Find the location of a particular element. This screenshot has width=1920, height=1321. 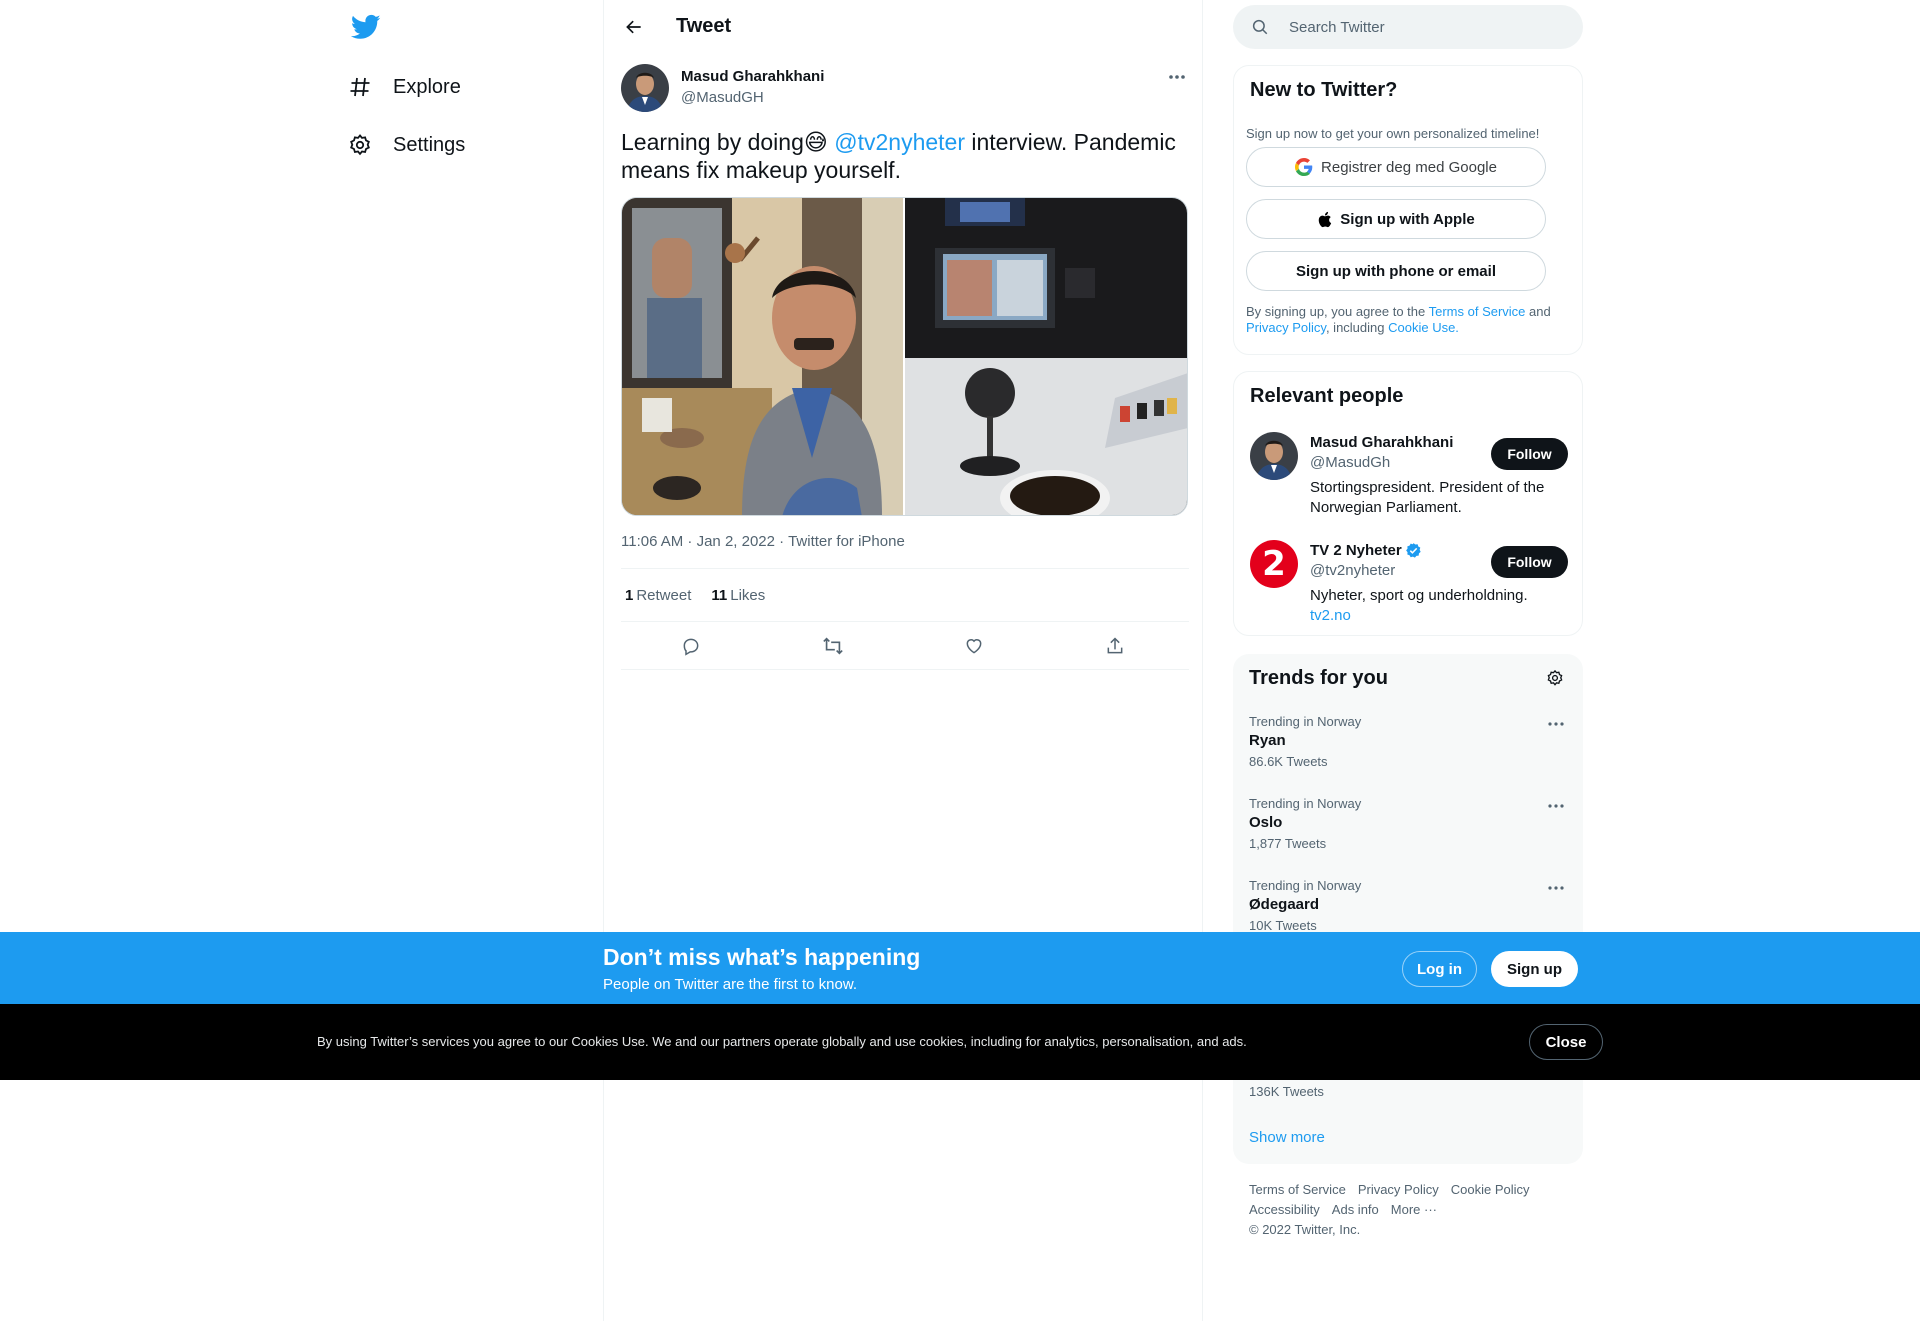

more-options-button is located at coordinates (1177, 77).